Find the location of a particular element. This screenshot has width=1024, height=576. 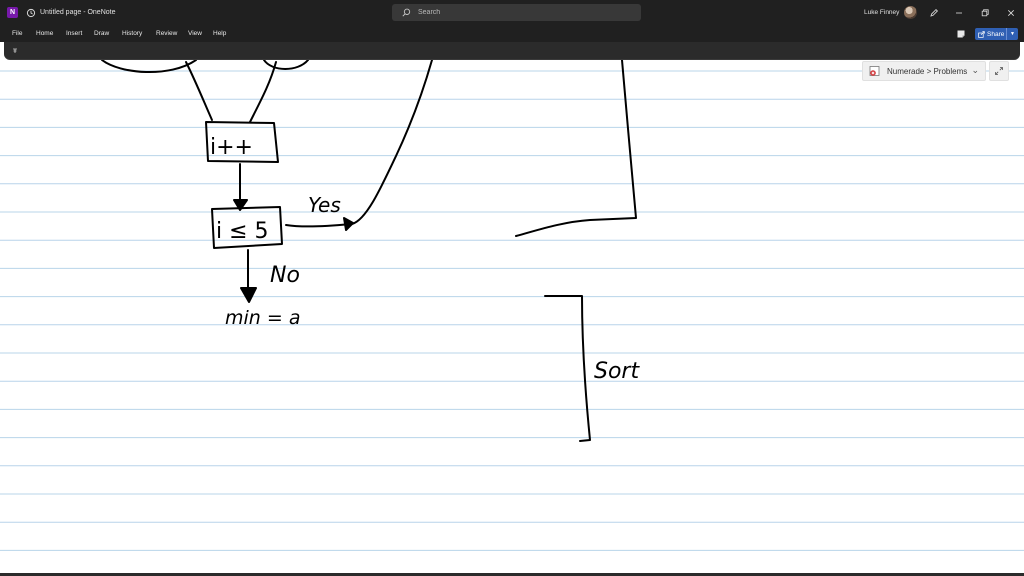

expand-button is located at coordinates (999, 71).